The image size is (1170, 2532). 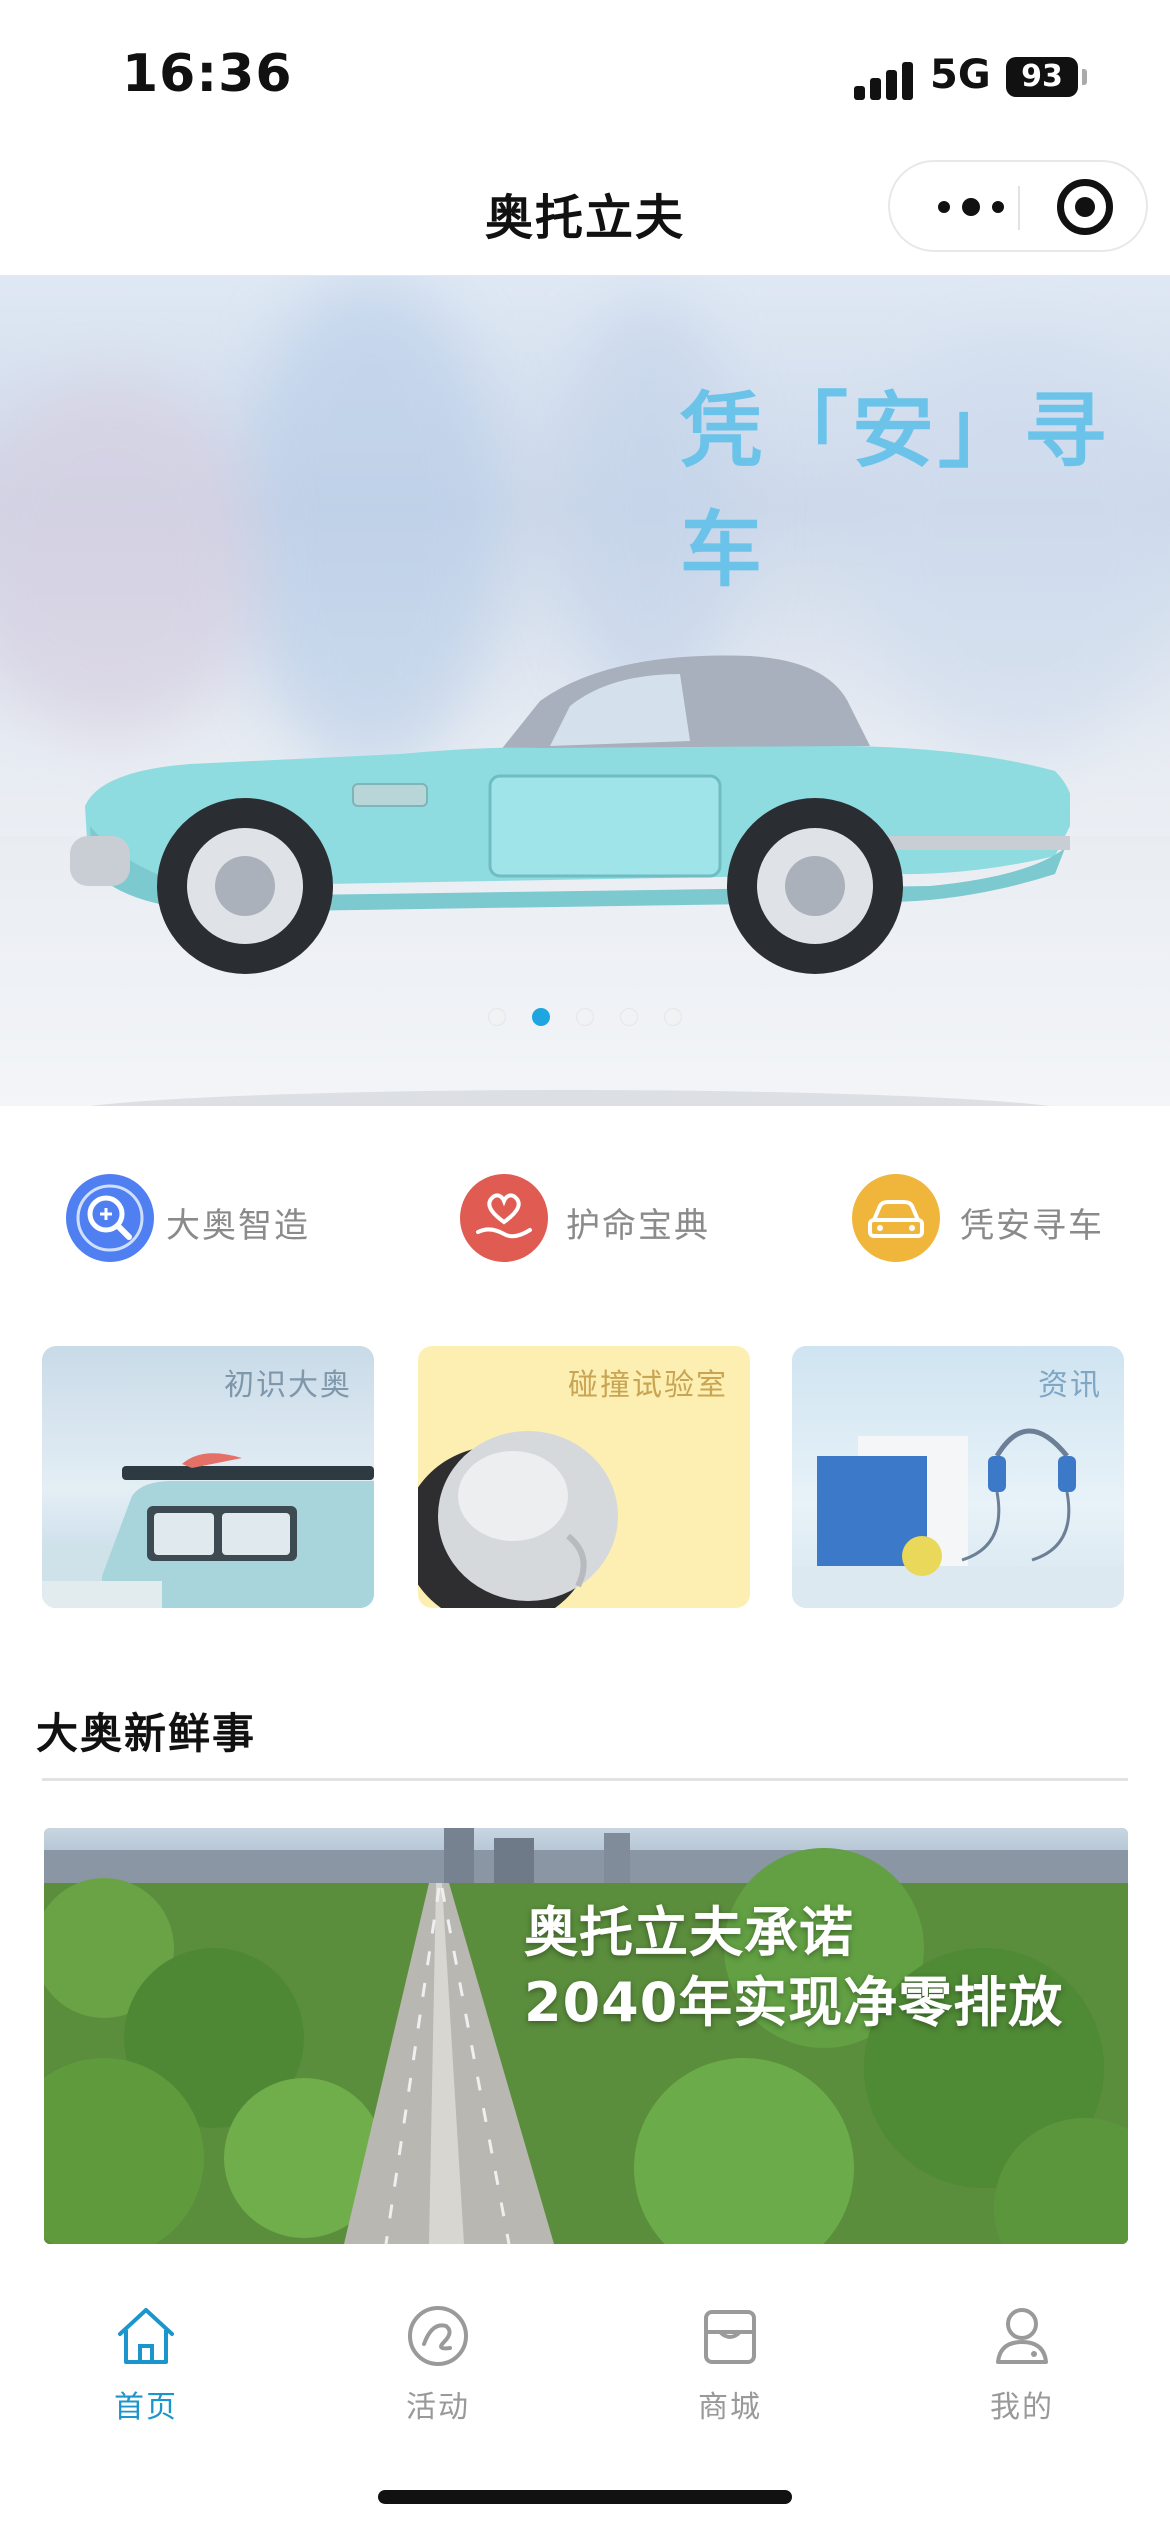 I want to click on car-icon, so click(x=896, y=1218).